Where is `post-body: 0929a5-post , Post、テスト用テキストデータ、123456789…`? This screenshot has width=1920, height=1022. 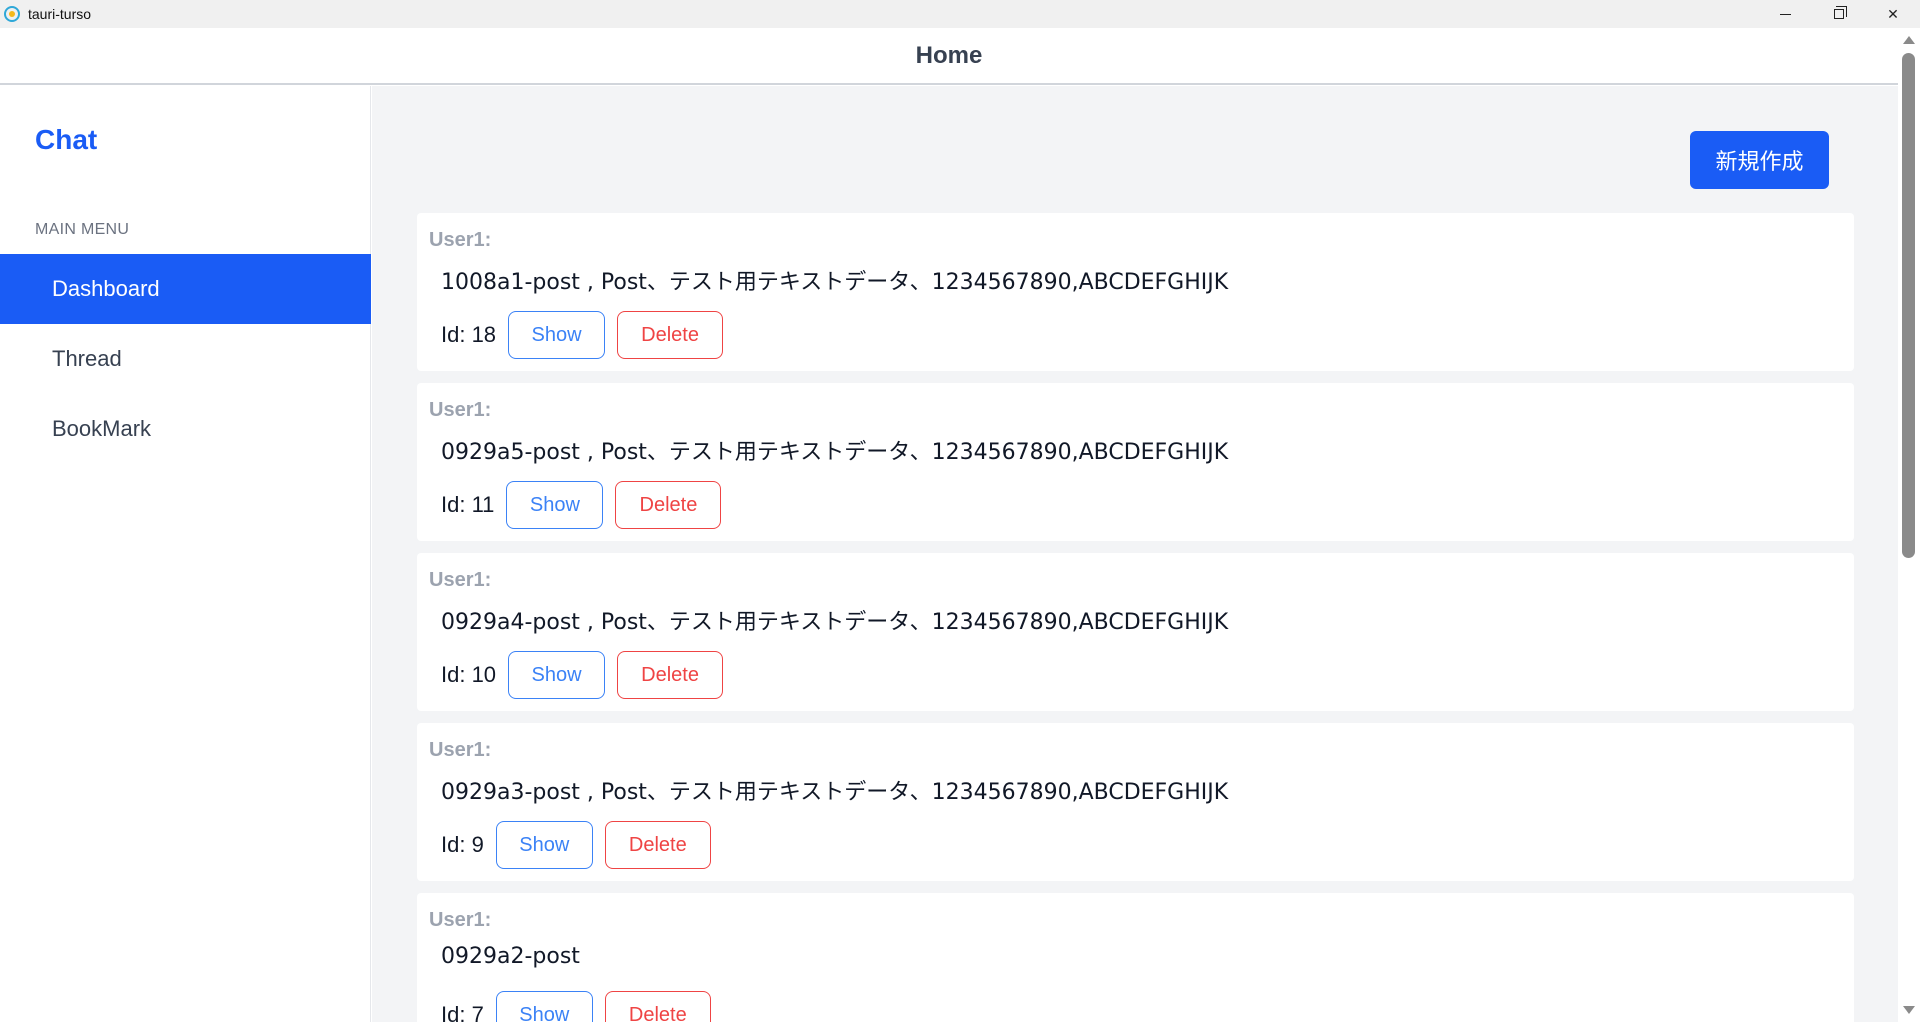
post-body: 0929a5-post , Post、テスト用テキストデータ、123456789… is located at coordinates (835, 452).